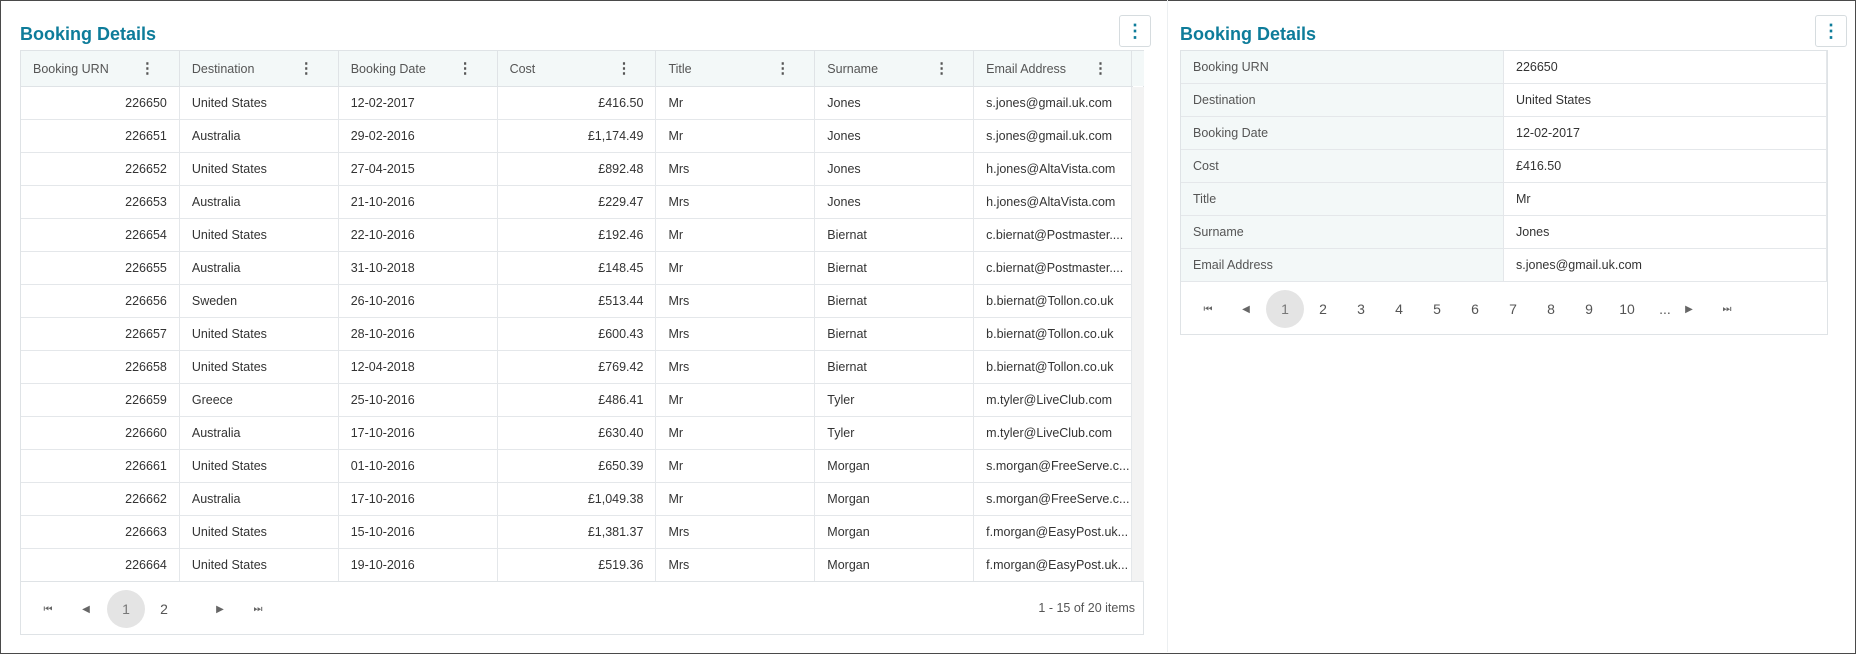 The height and width of the screenshot is (654, 1856). Describe the element at coordinates (577, 68) in the screenshot. I see `column-header: Cost ⋮` at that location.